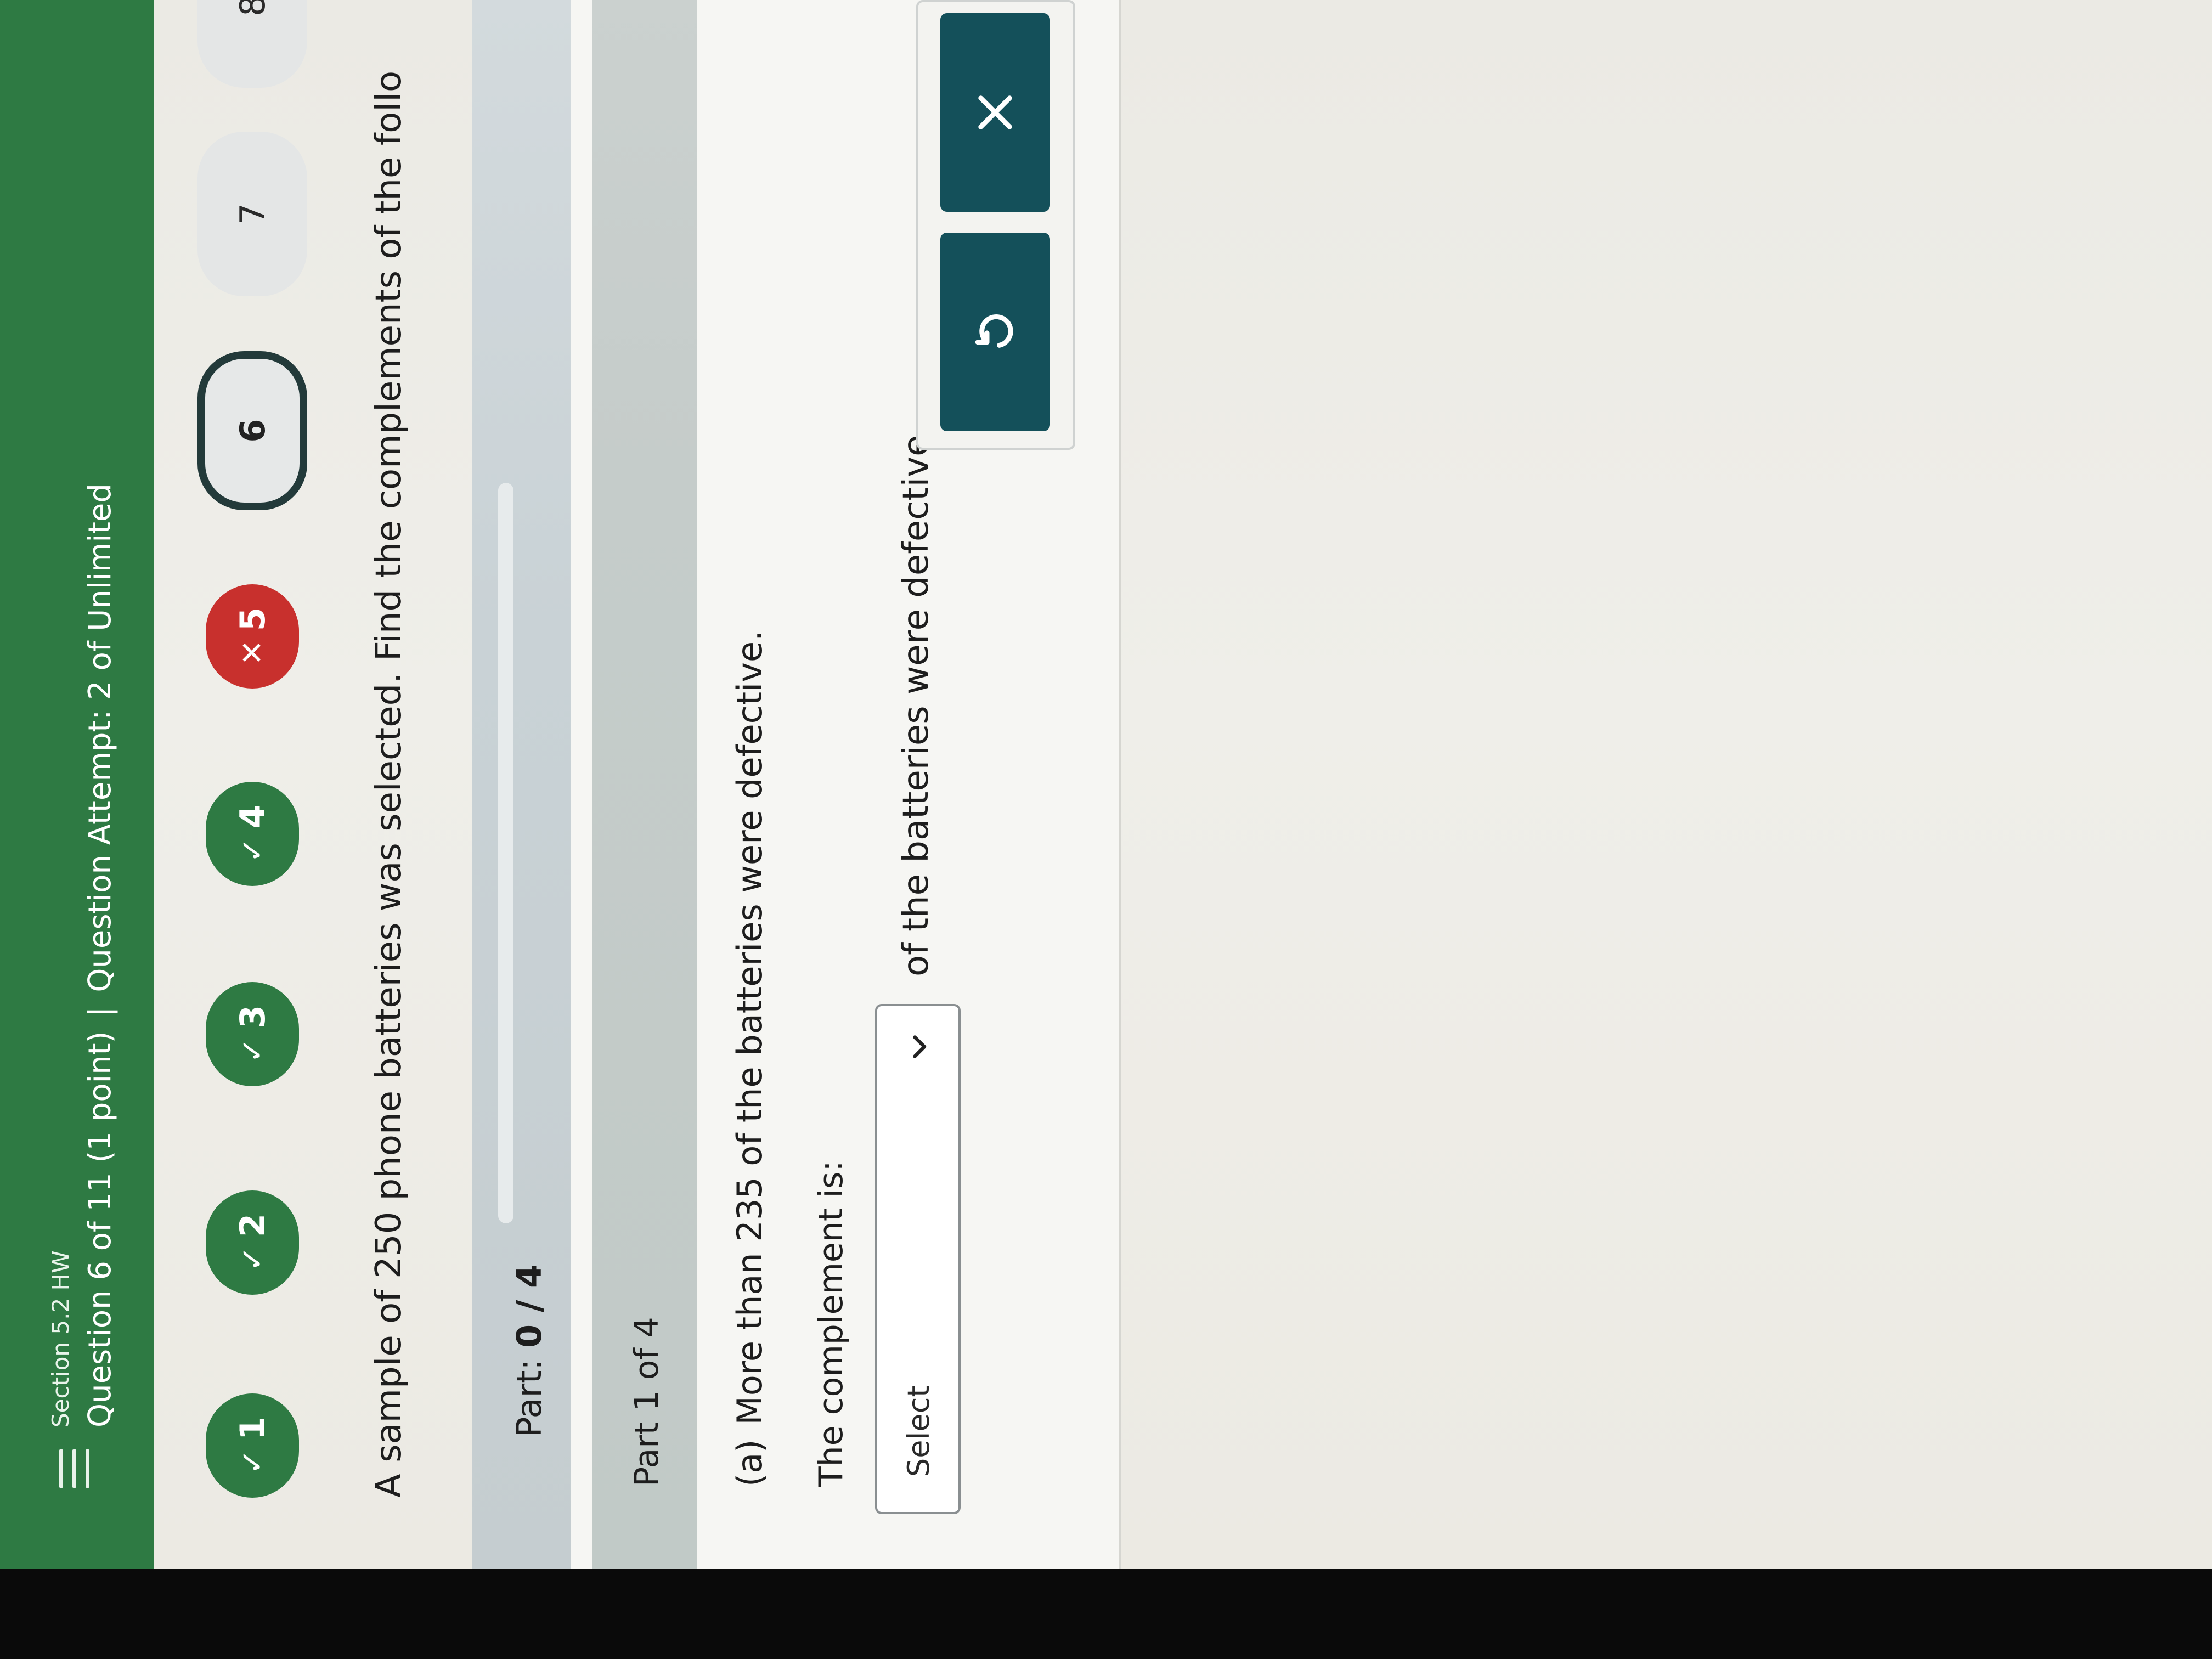 The width and height of the screenshot is (2212, 1659). I want to click on question-5-button: ✕ 5, so click(253, 636).